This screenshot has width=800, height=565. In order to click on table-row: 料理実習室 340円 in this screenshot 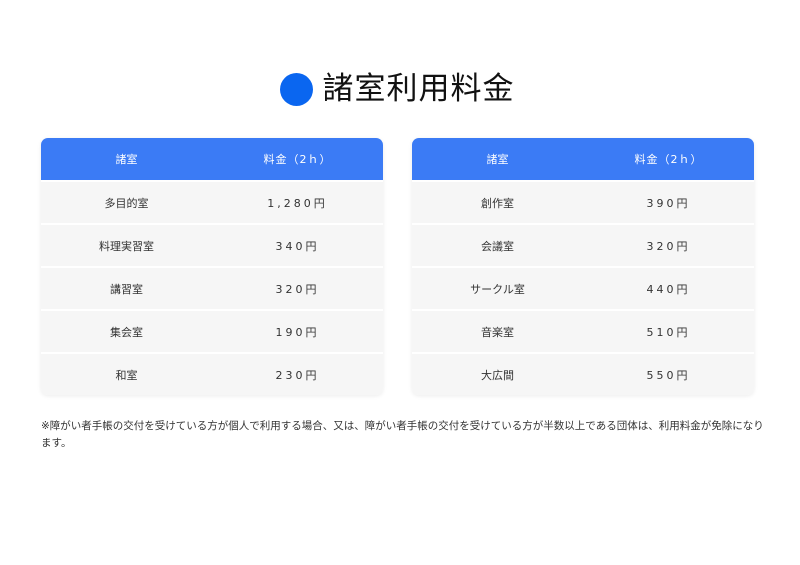, I will do `click(212, 244)`.